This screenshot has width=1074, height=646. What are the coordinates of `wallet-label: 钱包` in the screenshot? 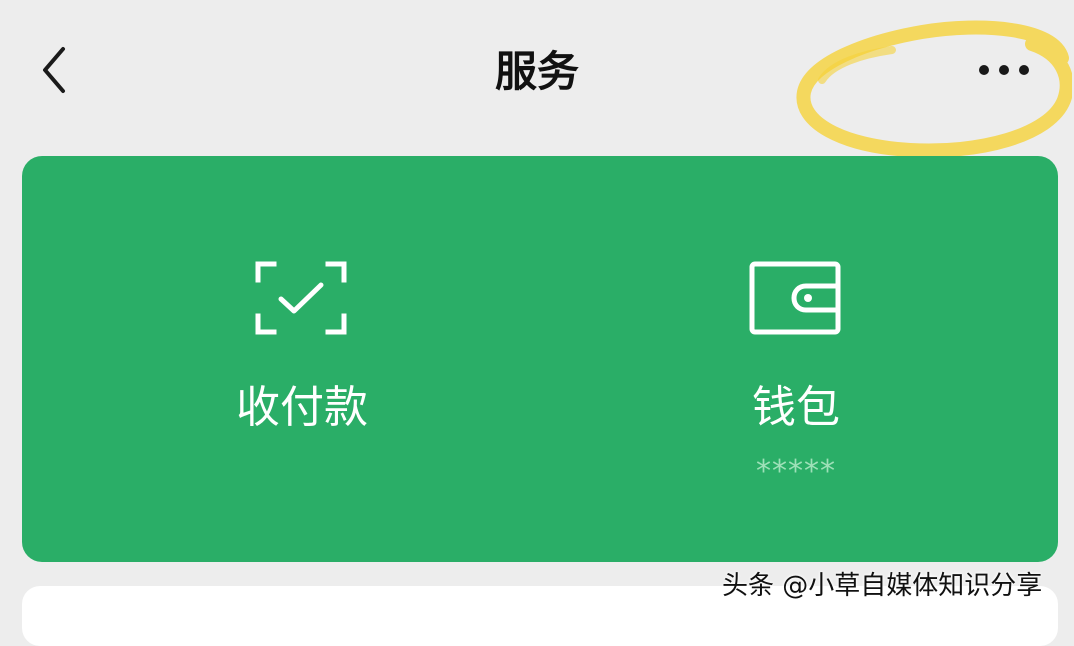 It's located at (796, 407).